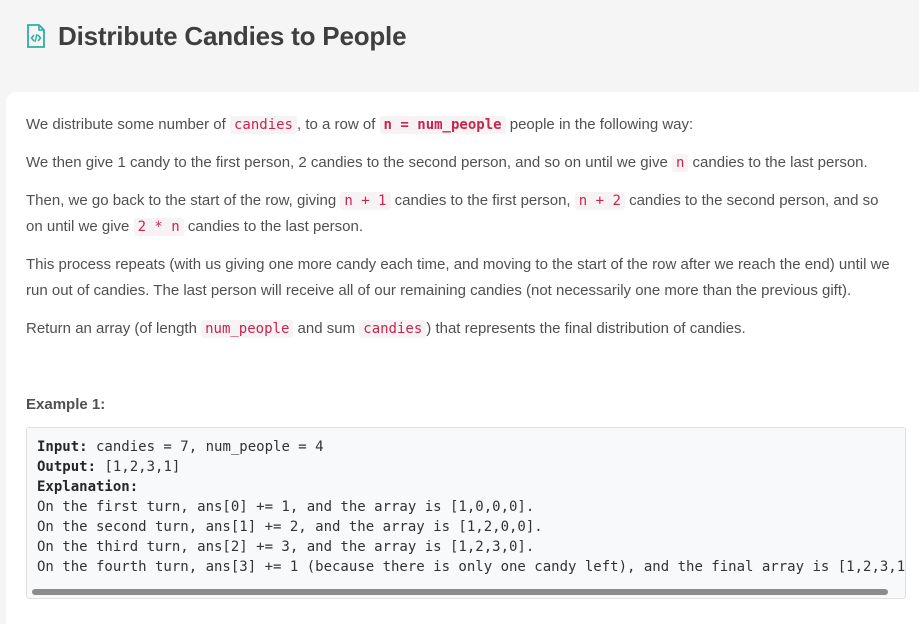 This screenshot has width=919, height=624. Describe the element at coordinates (471, 467) in the screenshot. I see `example-output-line: Output: [1,2,3,1]` at that location.